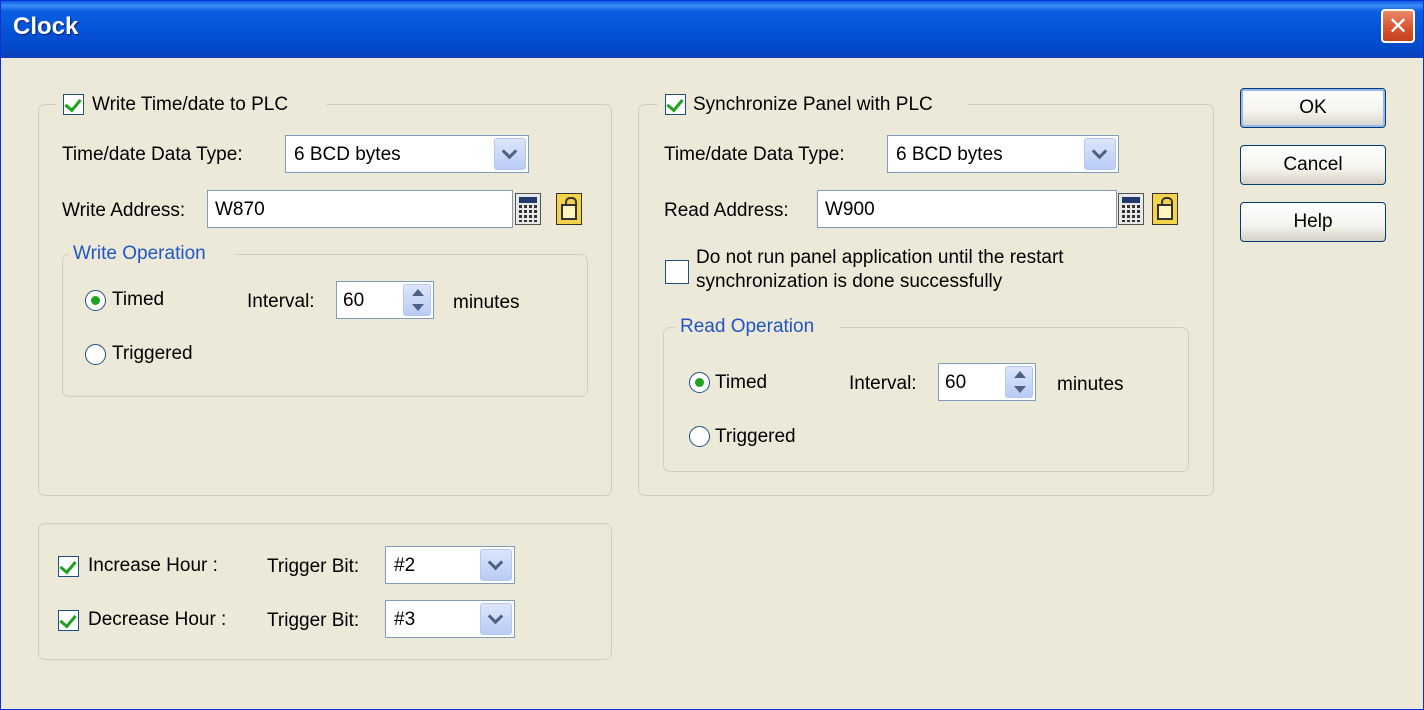 The image size is (1424, 710). I want to click on hour-adjust-group, so click(325, 591).